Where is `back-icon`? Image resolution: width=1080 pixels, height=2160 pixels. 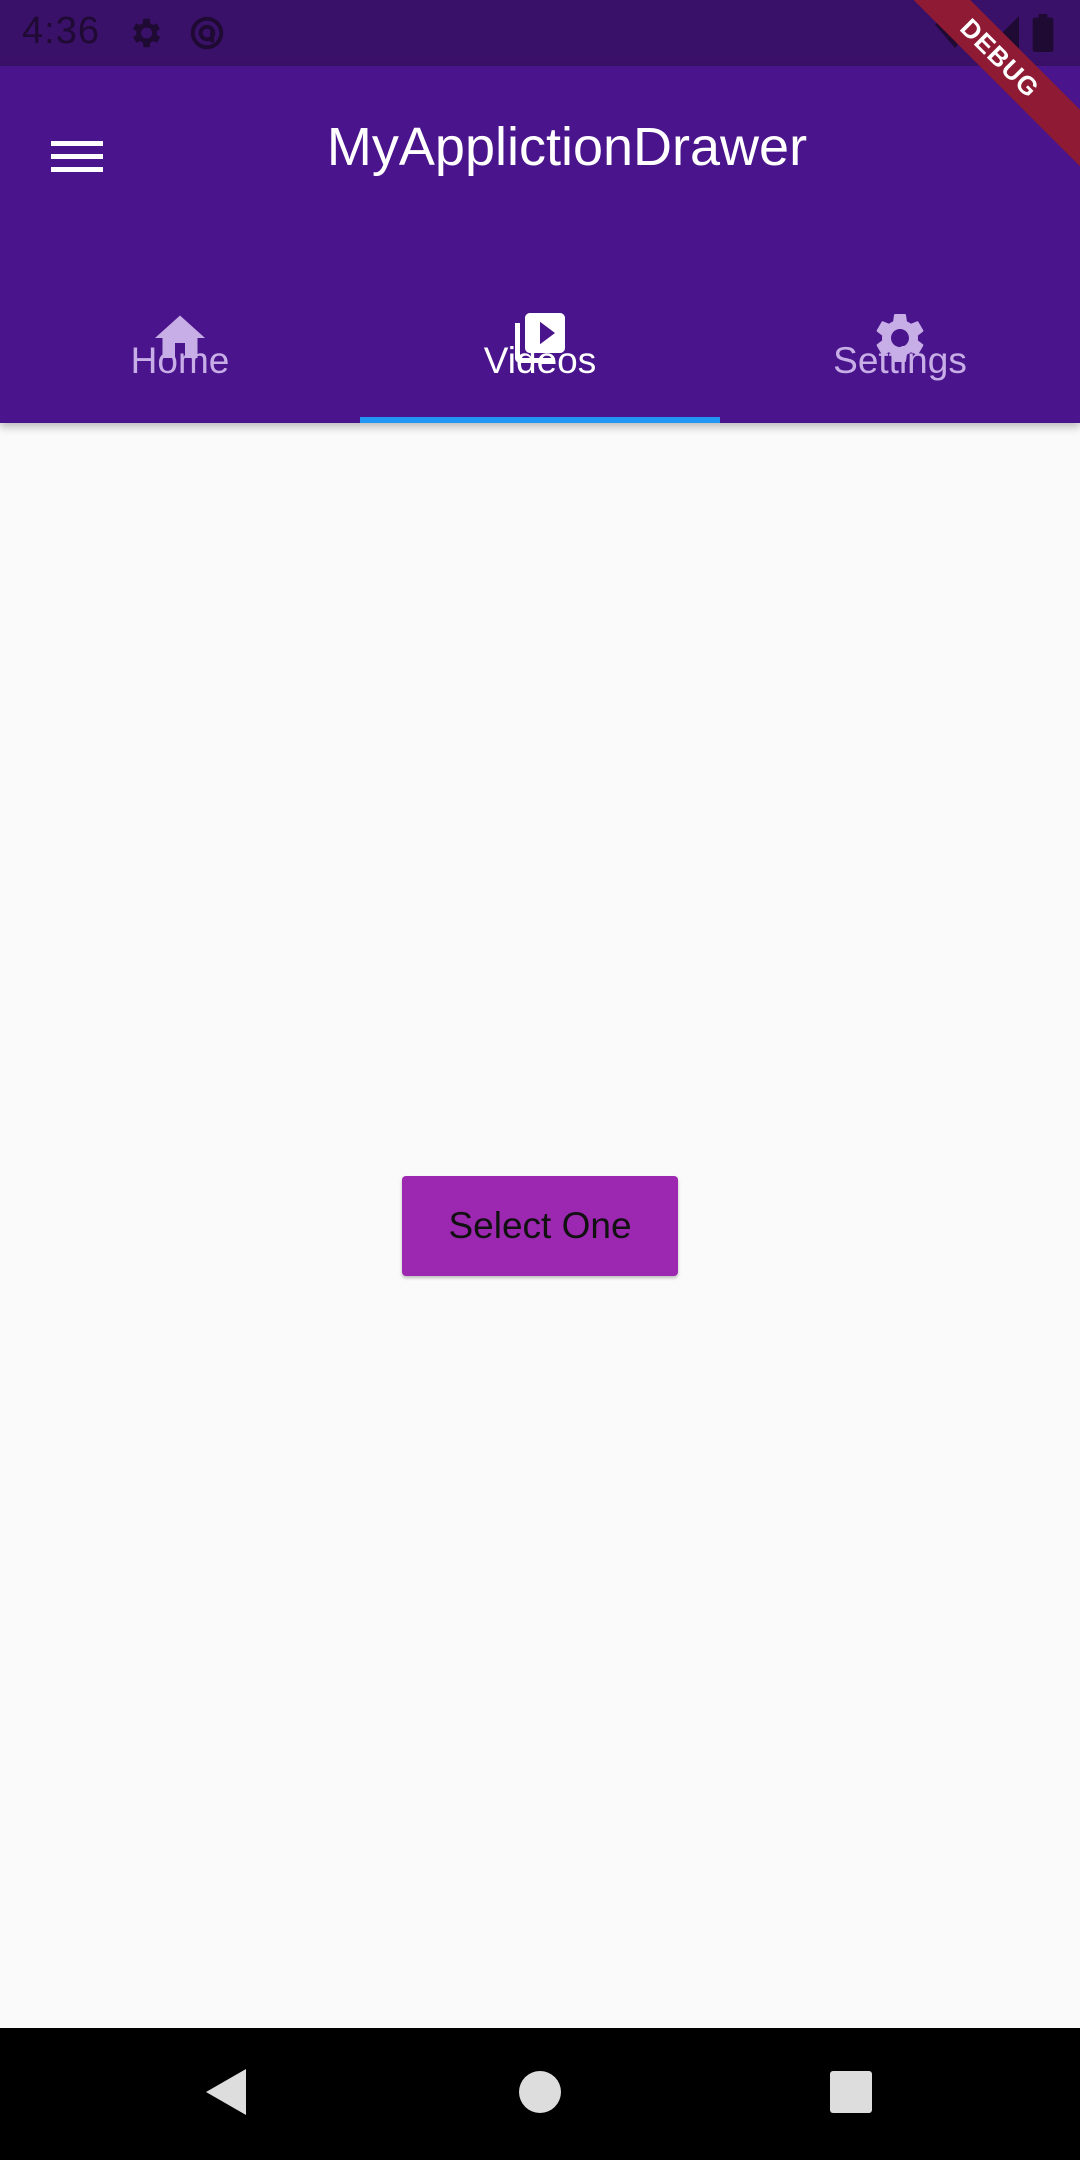
back-icon is located at coordinates (226, 2094).